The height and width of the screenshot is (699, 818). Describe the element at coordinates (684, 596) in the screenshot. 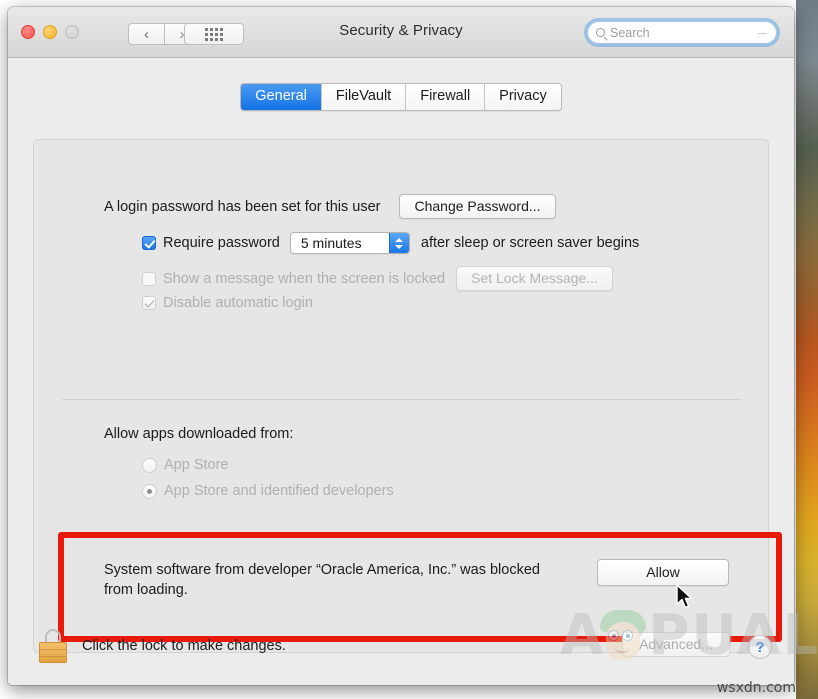

I see `mouse-cursor` at that location.